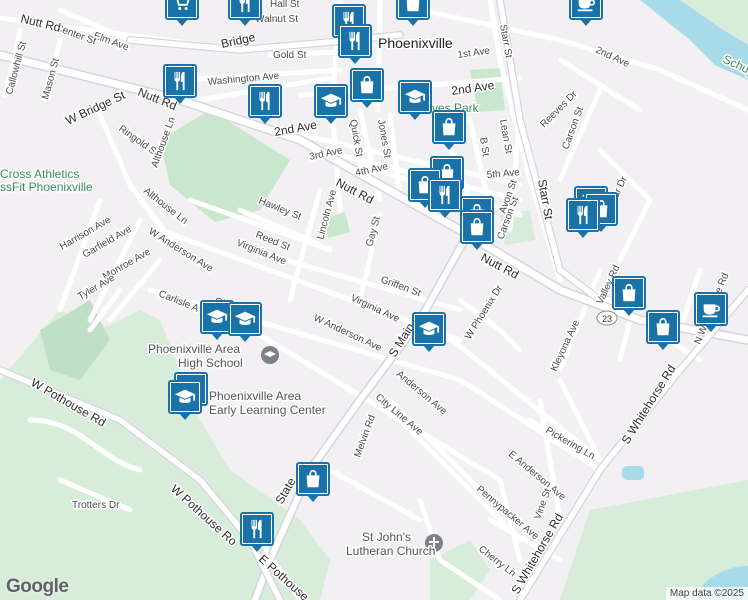 The height and width of the screenshot is (600, 748). What do you see at coordinates (182, 8) in the screenshot?
I see `shopping-cart-icon` at bounding box center [182, 8].